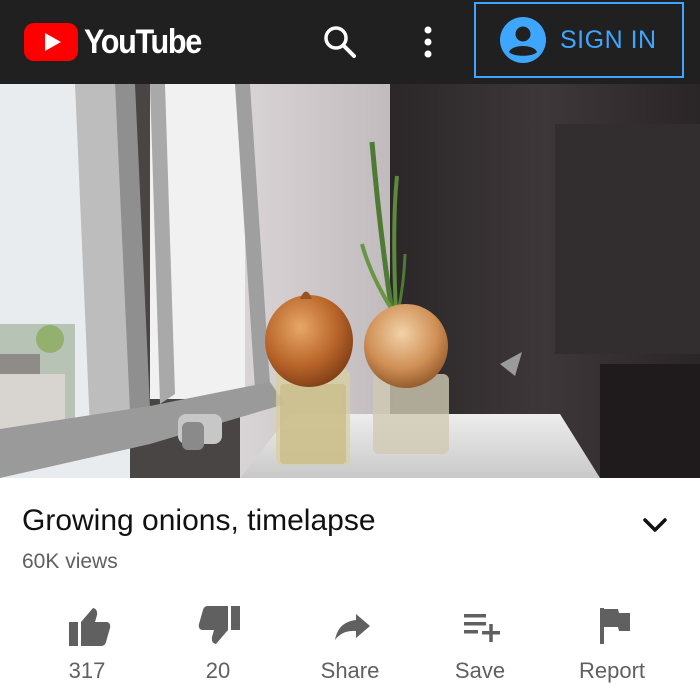 This screenshot has height=700, width=700. Describe the element at coordinates (482, 628) in the screenshot. I see `playlist-add-icon` at that location.